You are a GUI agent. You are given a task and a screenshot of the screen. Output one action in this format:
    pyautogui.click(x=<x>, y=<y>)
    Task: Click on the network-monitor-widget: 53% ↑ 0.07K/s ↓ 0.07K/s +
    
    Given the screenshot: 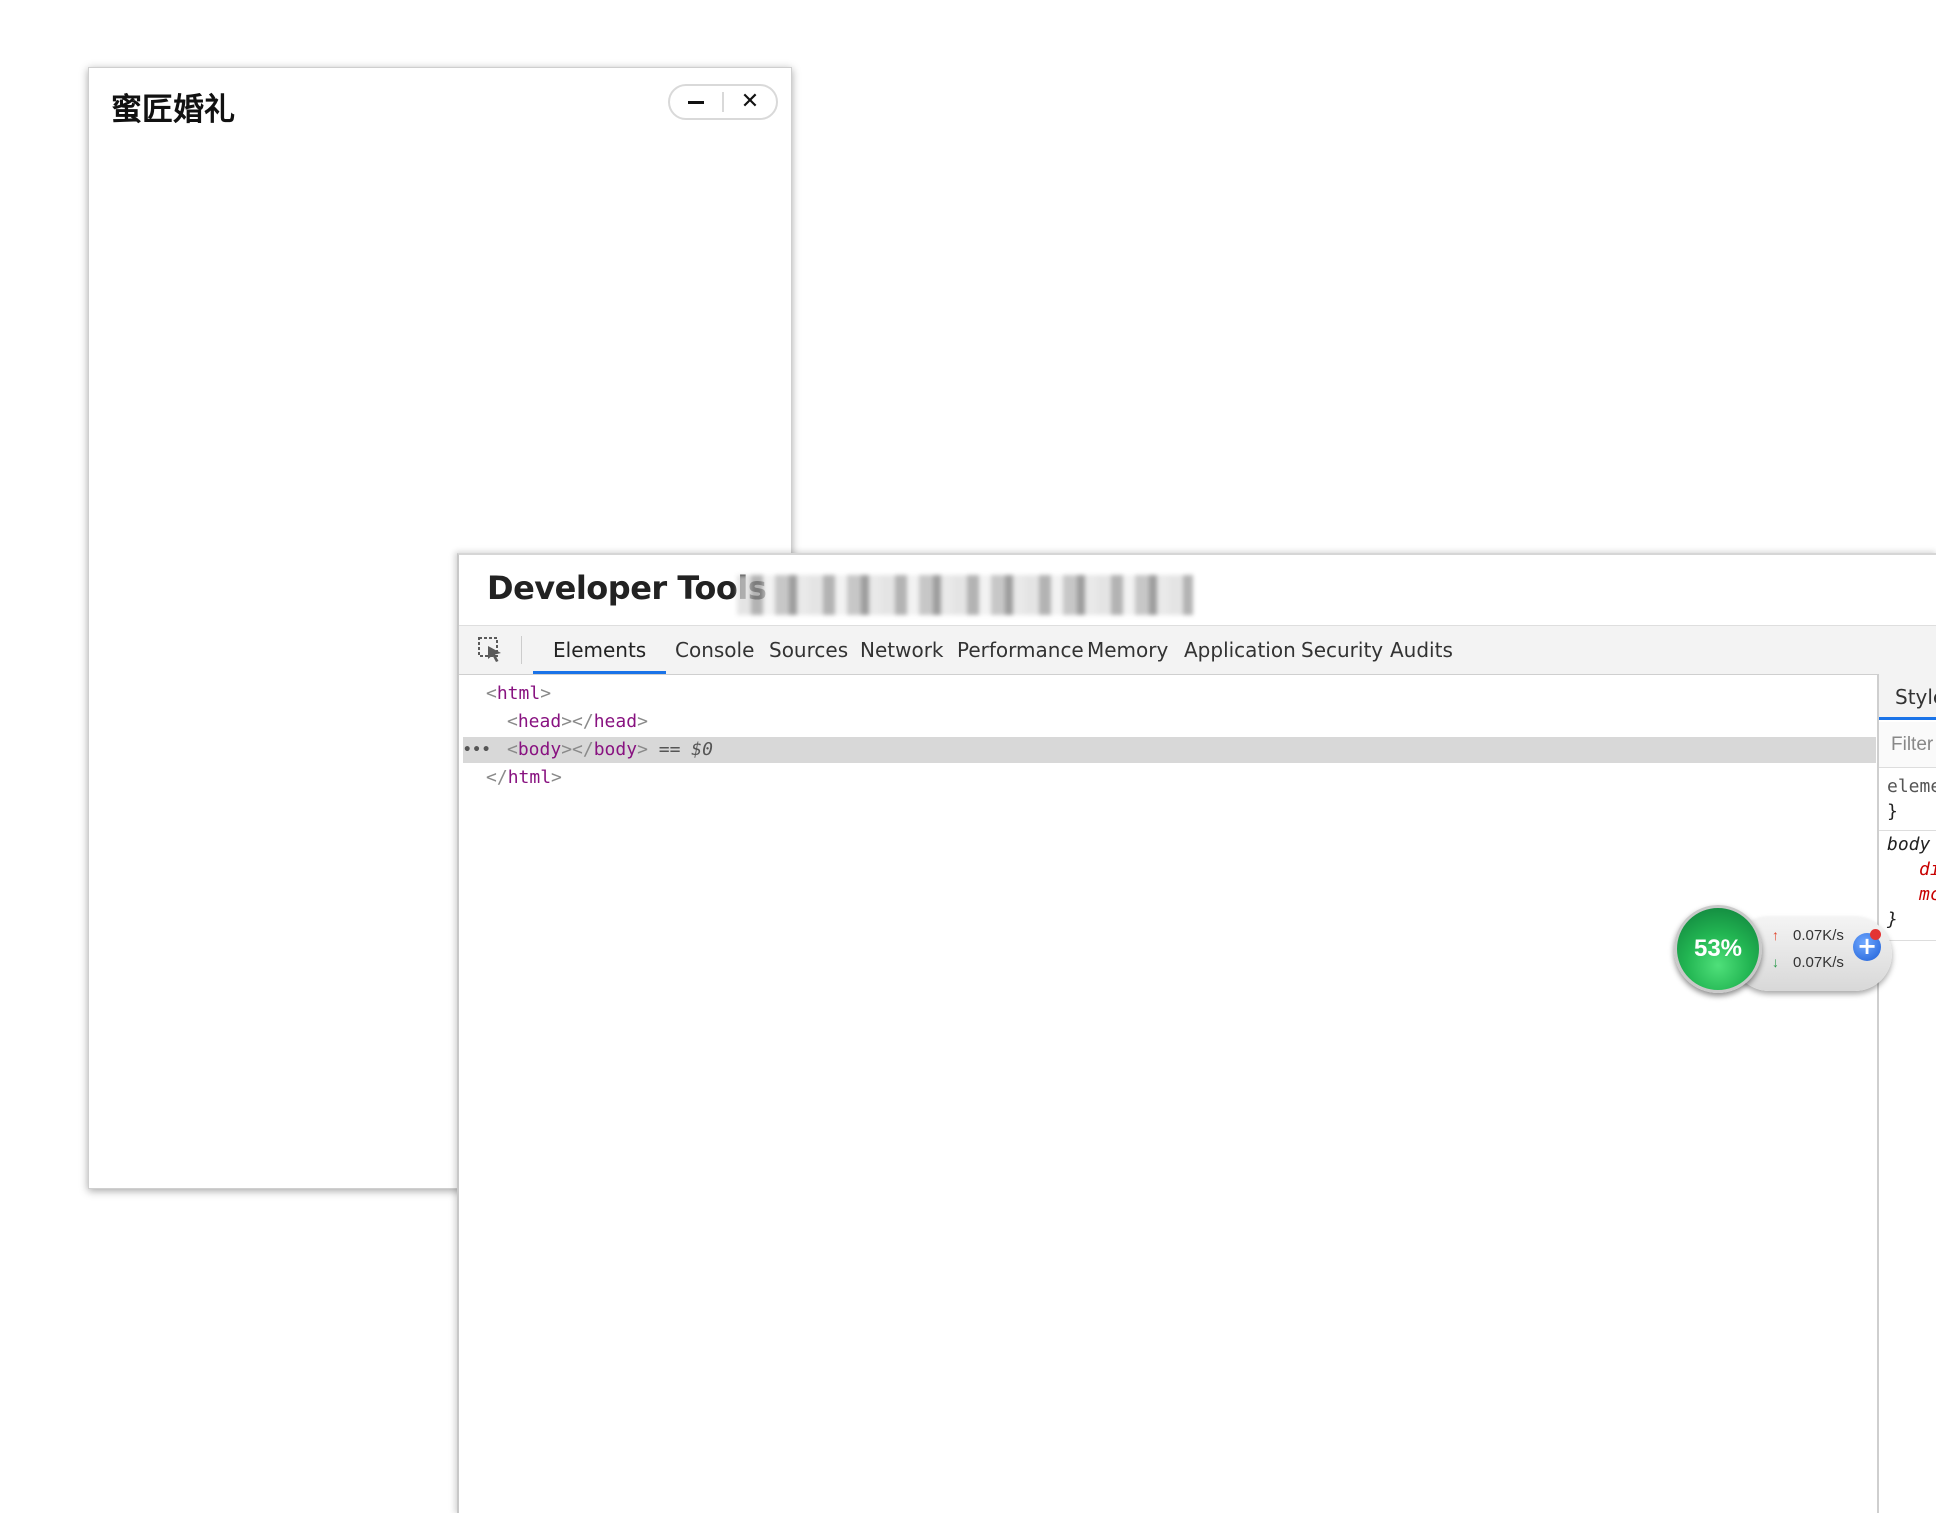 What is the action you would take?
    pyautogui.click(x=1782, y=956)
    